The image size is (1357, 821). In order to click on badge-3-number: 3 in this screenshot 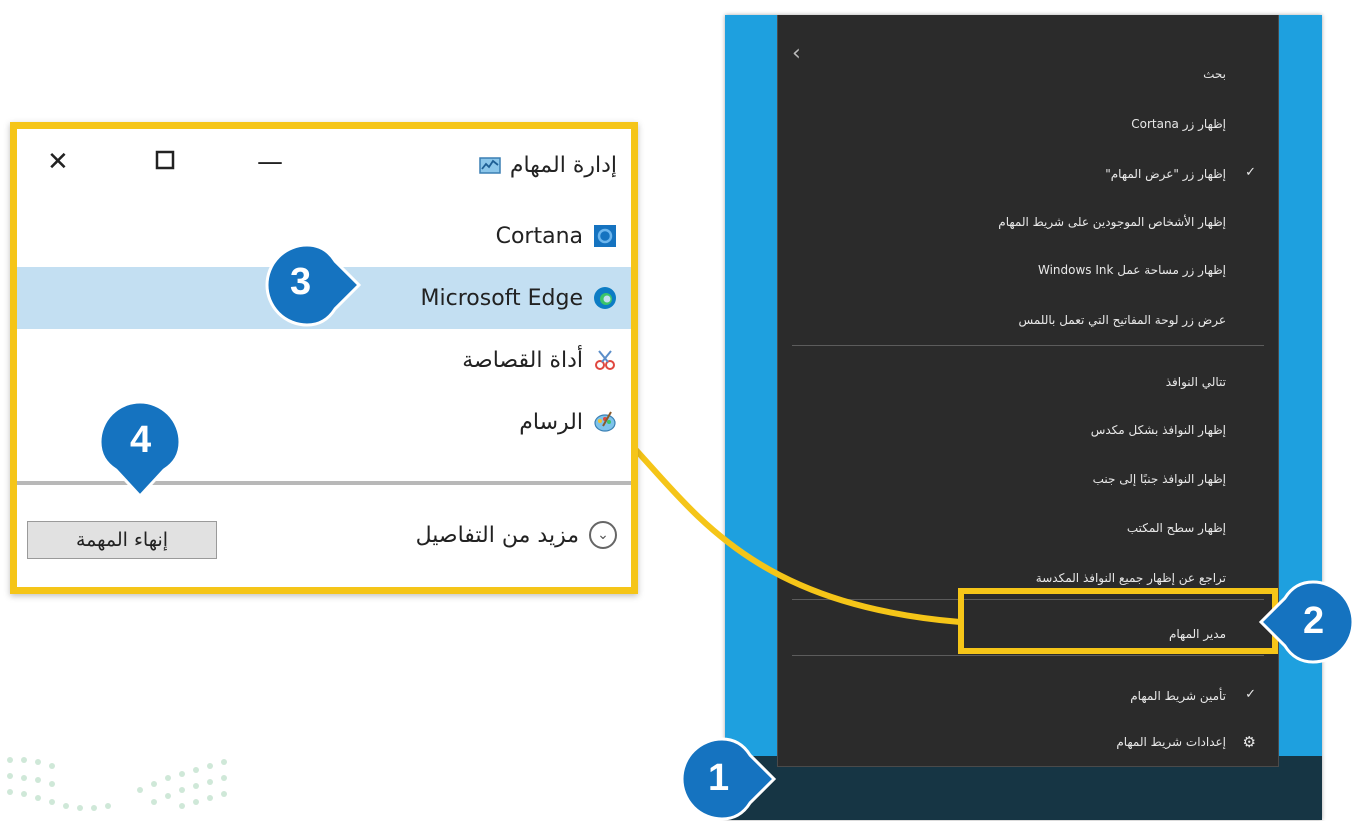, I will do `click(301, 282)`.